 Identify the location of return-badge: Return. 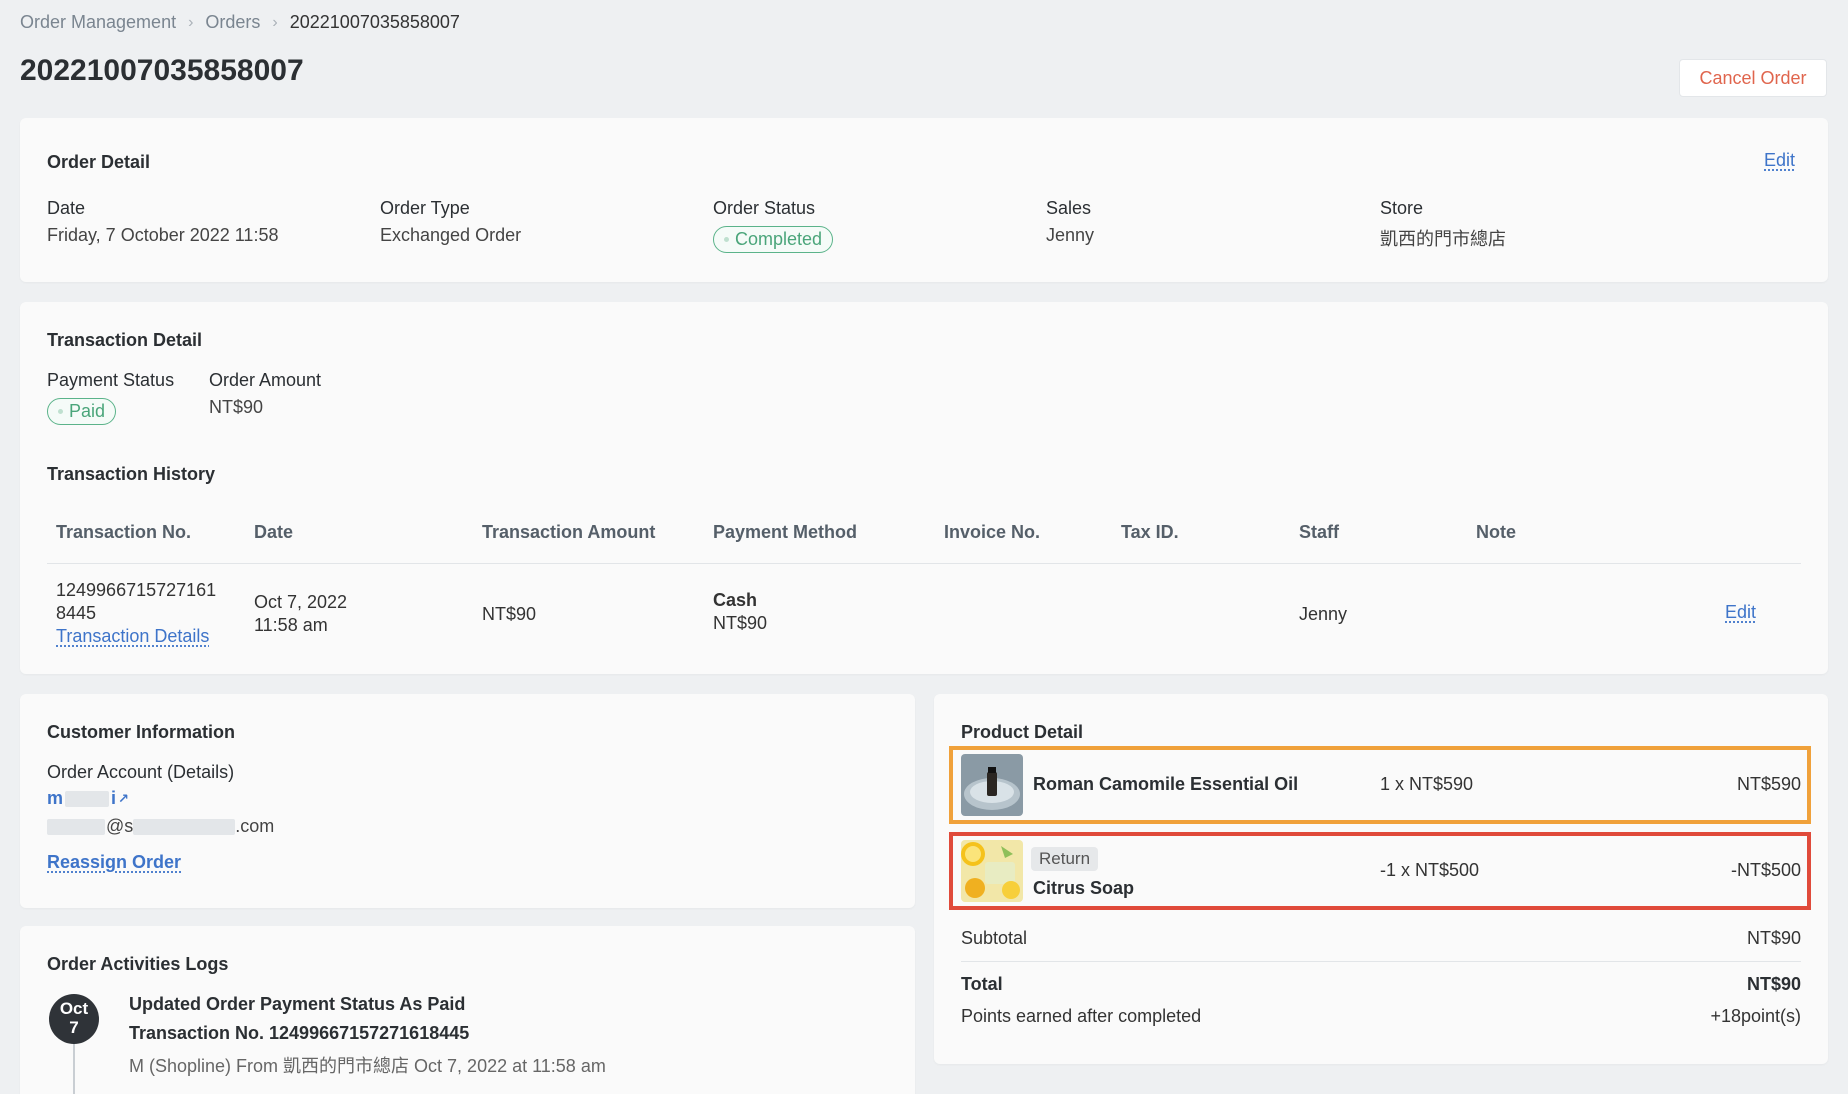
(1065, 859).